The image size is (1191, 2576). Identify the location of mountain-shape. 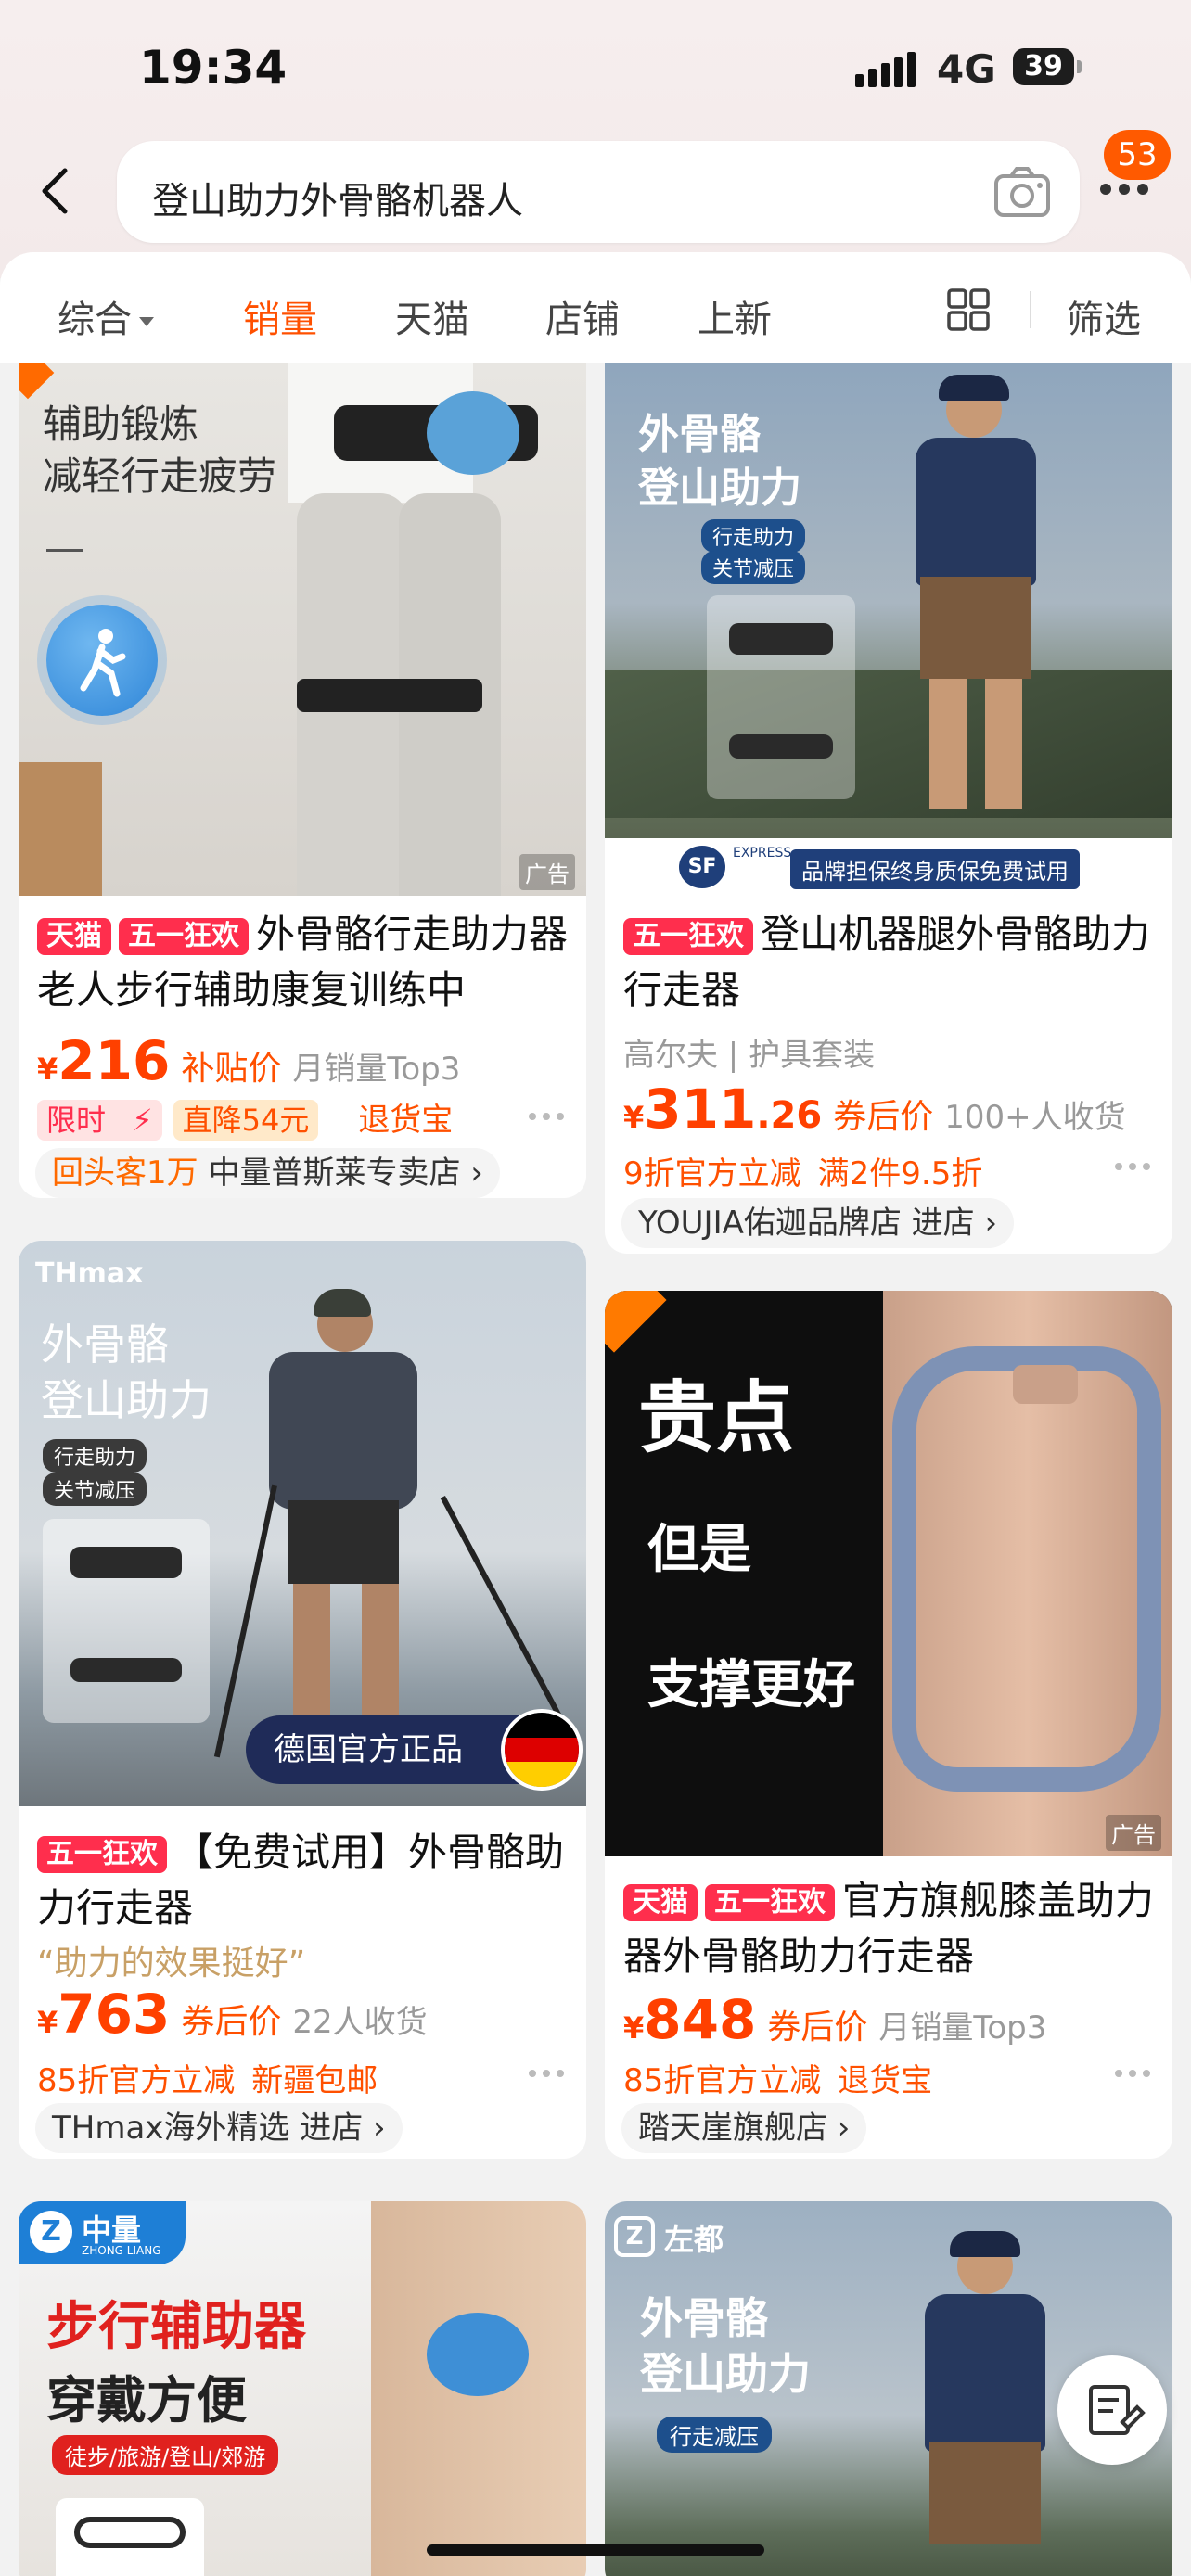
(888, 744).